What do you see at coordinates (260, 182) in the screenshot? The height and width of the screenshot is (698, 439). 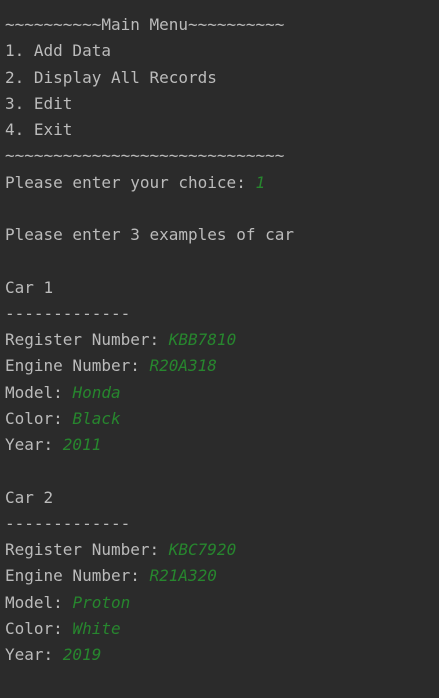 I see `choice-input: 1` at bounding box center [260, 182].